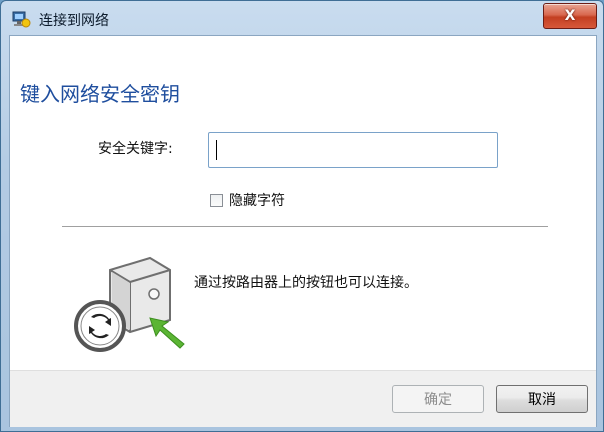 The width and height of the screenshot is (604, 432). I want to click on close-button: X, so click(570, 16).